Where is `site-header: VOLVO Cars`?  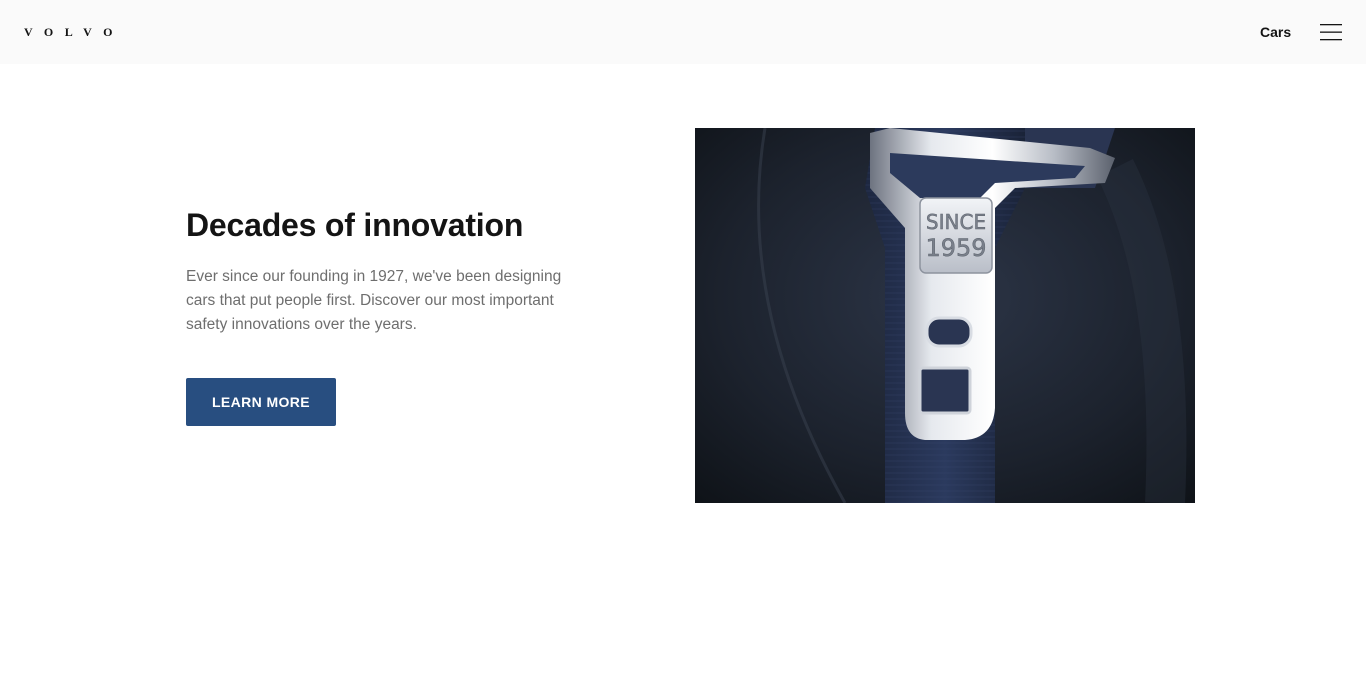 site-header: VOLVO Cars is located at coordinates (683, 32).